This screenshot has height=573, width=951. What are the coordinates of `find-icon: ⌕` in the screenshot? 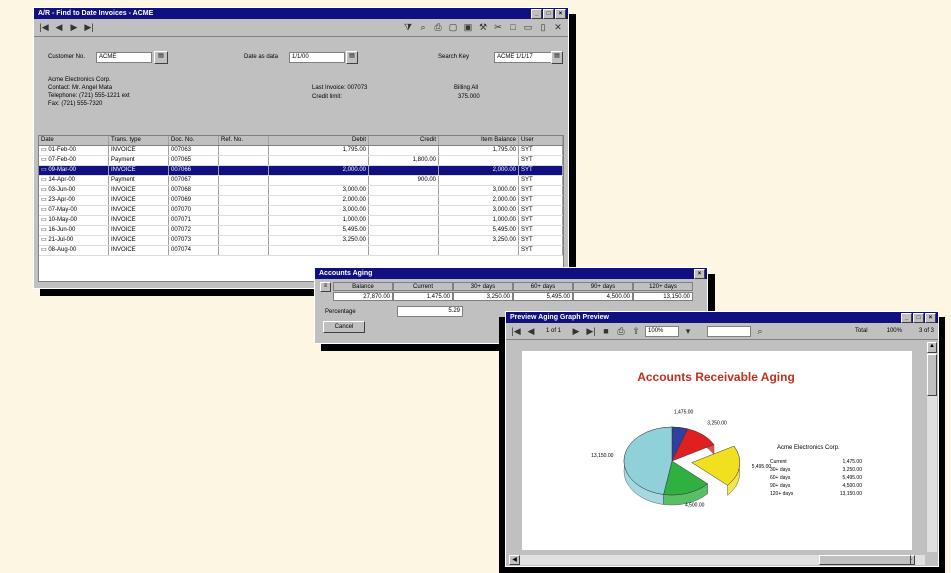 It's located at (423, 27).